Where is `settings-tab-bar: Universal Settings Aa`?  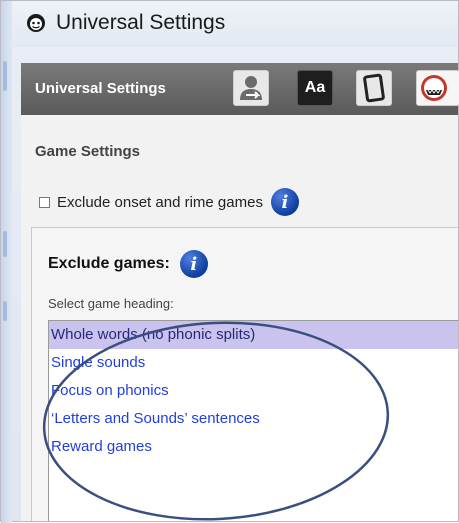
settings-tab-bar: Universal Settings Aa is located at coordinates (240, 89).